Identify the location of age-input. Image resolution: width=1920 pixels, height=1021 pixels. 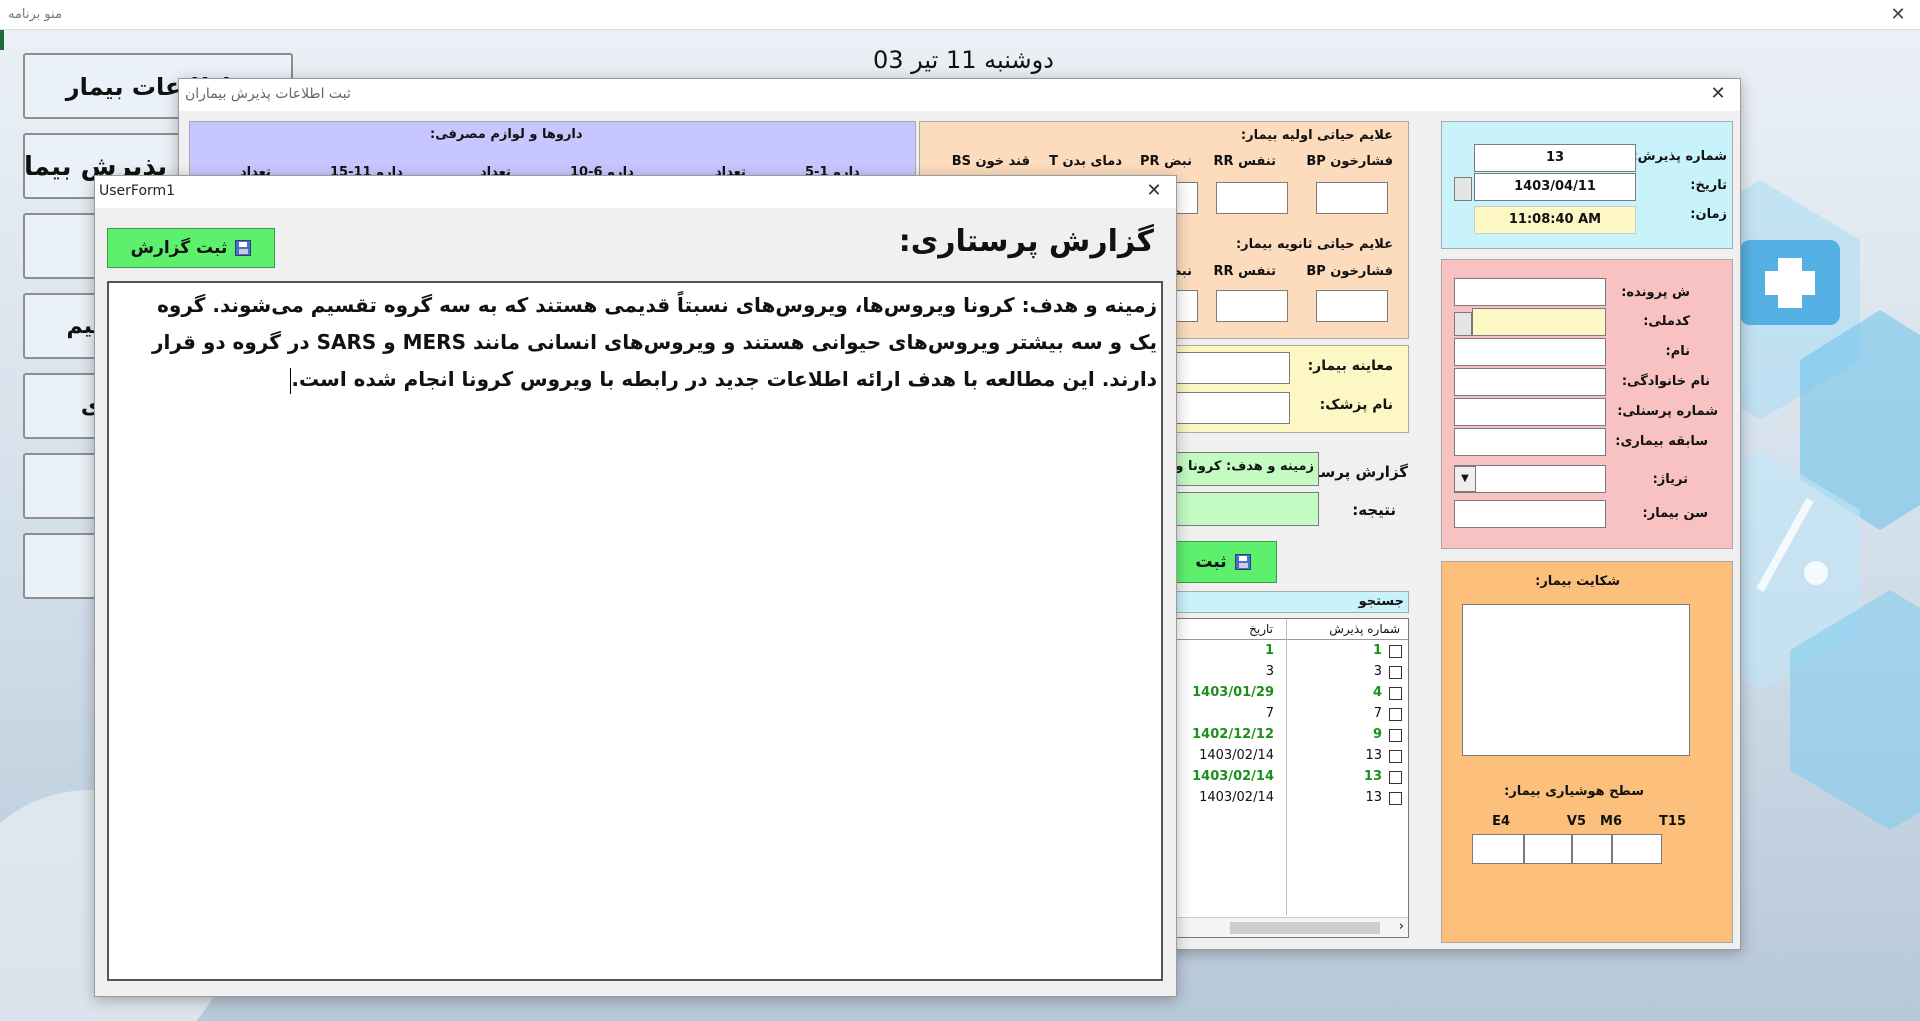
(1530, 514).